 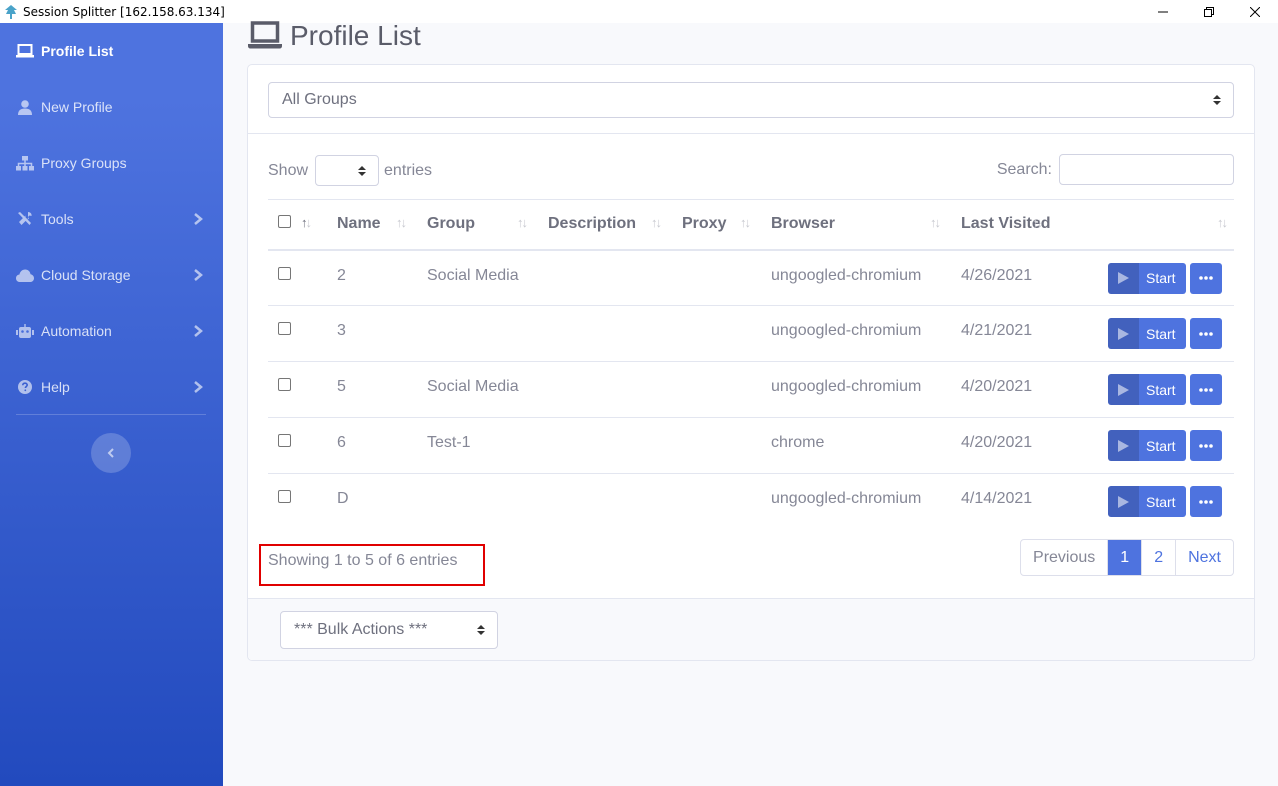 I want to click on sidebar-item-cloud-storage: Cloud Storage, so click(x=111, y=275).